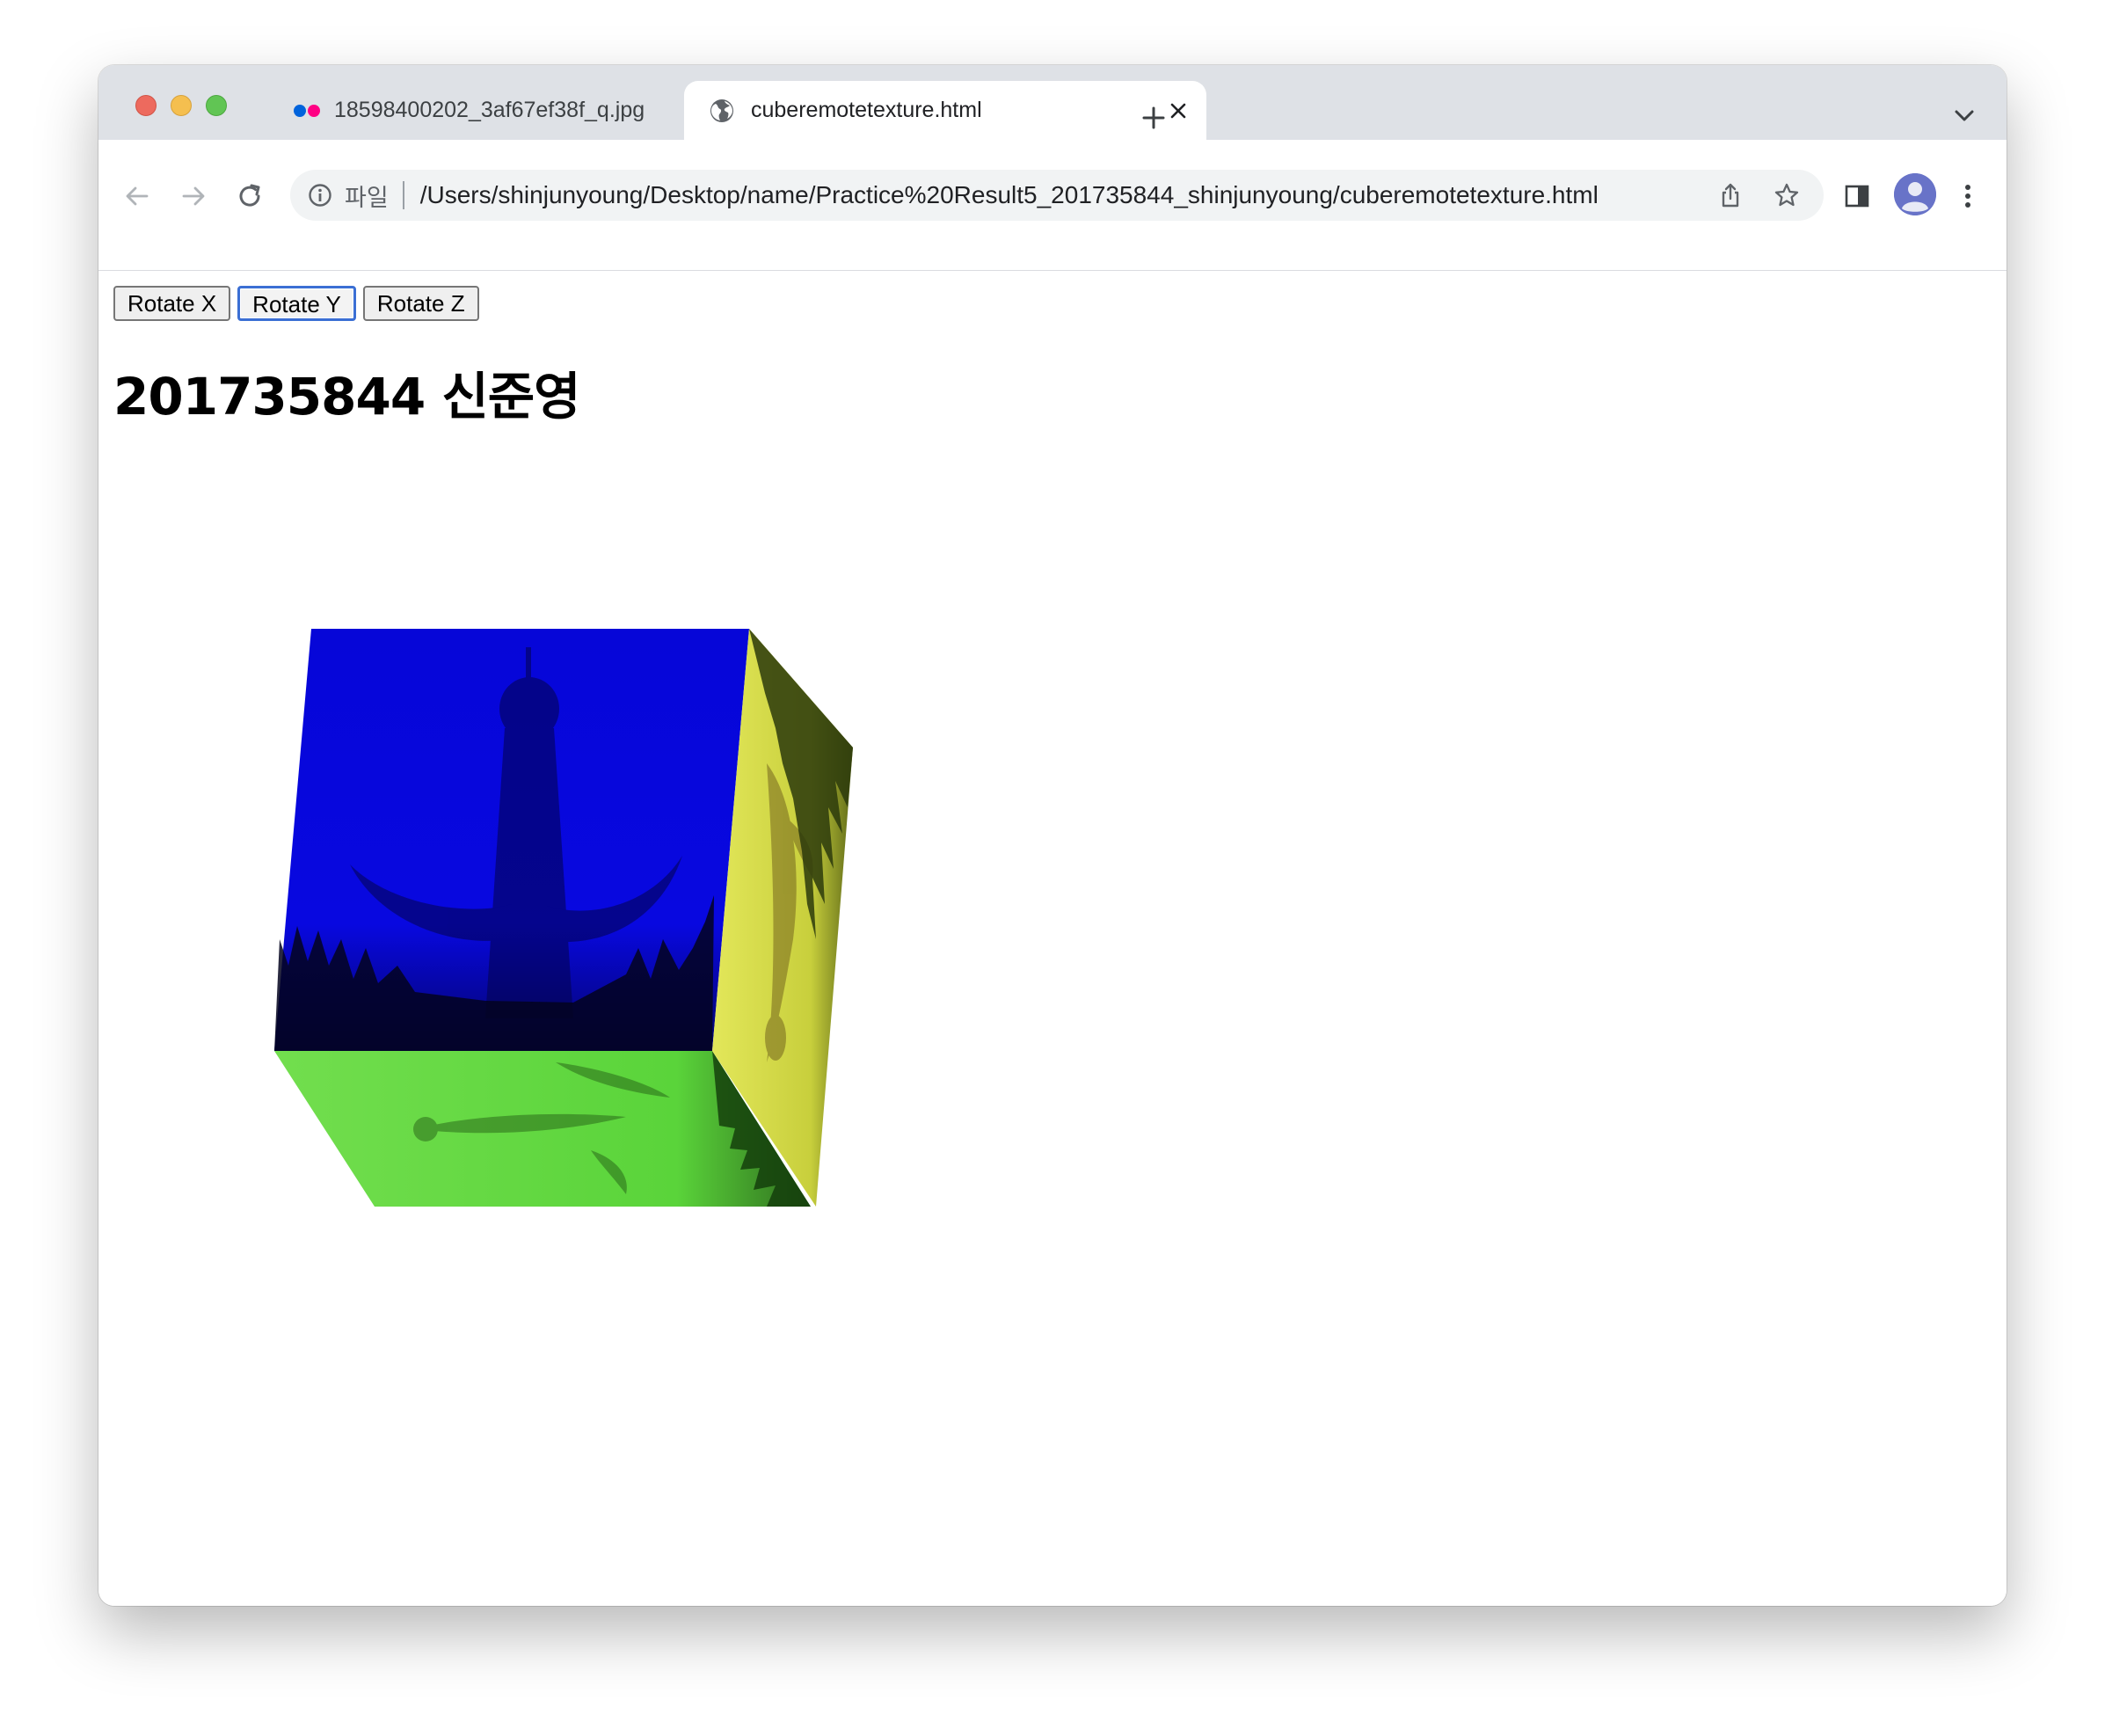  What do you see at coordinates (1730, 195) in the screenshot?
I see `share-icon` at bounding box center [1730, 195].